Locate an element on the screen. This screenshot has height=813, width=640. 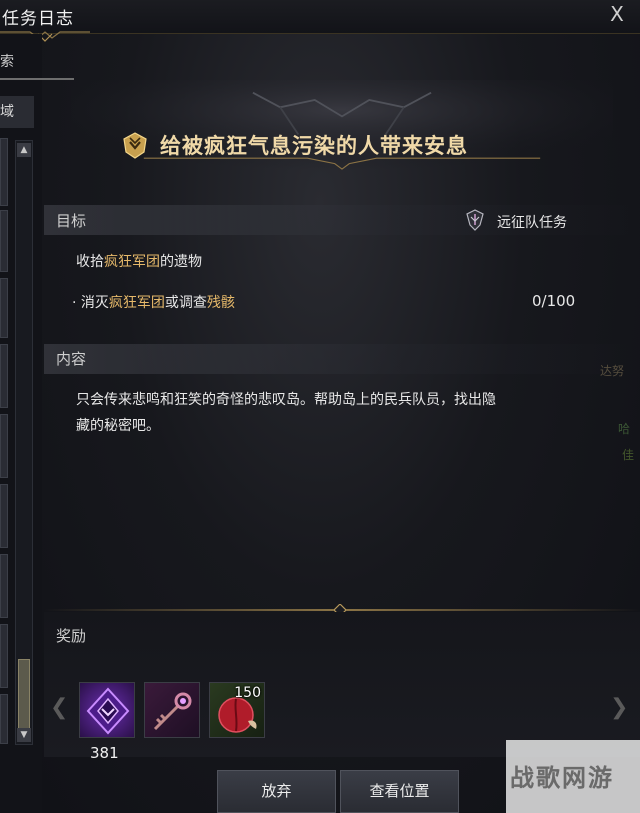
abandon-button: 放弃 is located at coordinates (276, 791).